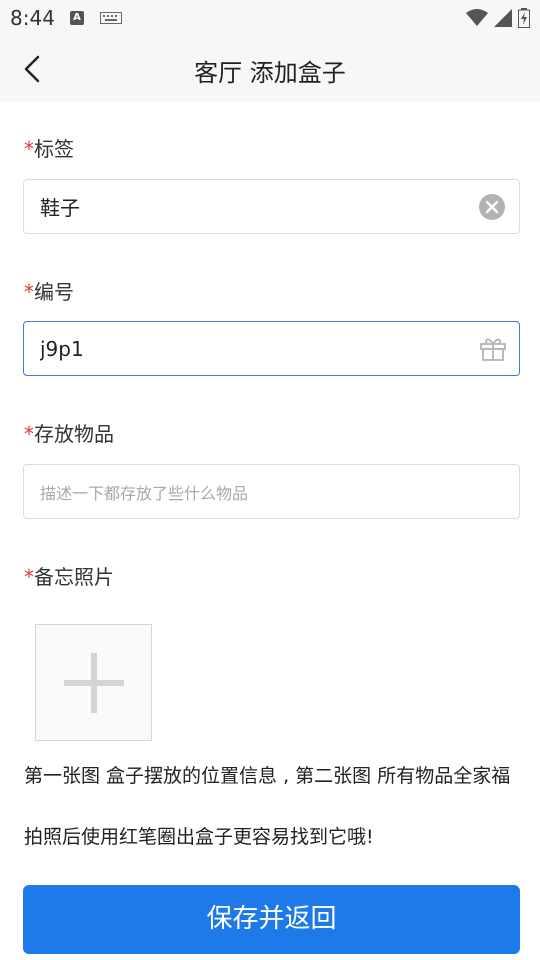  What do you see at coordinates (69, 577) in the screenshot?
I see `photos-field-label: *备忘照片` at bounding box center [69, 577].